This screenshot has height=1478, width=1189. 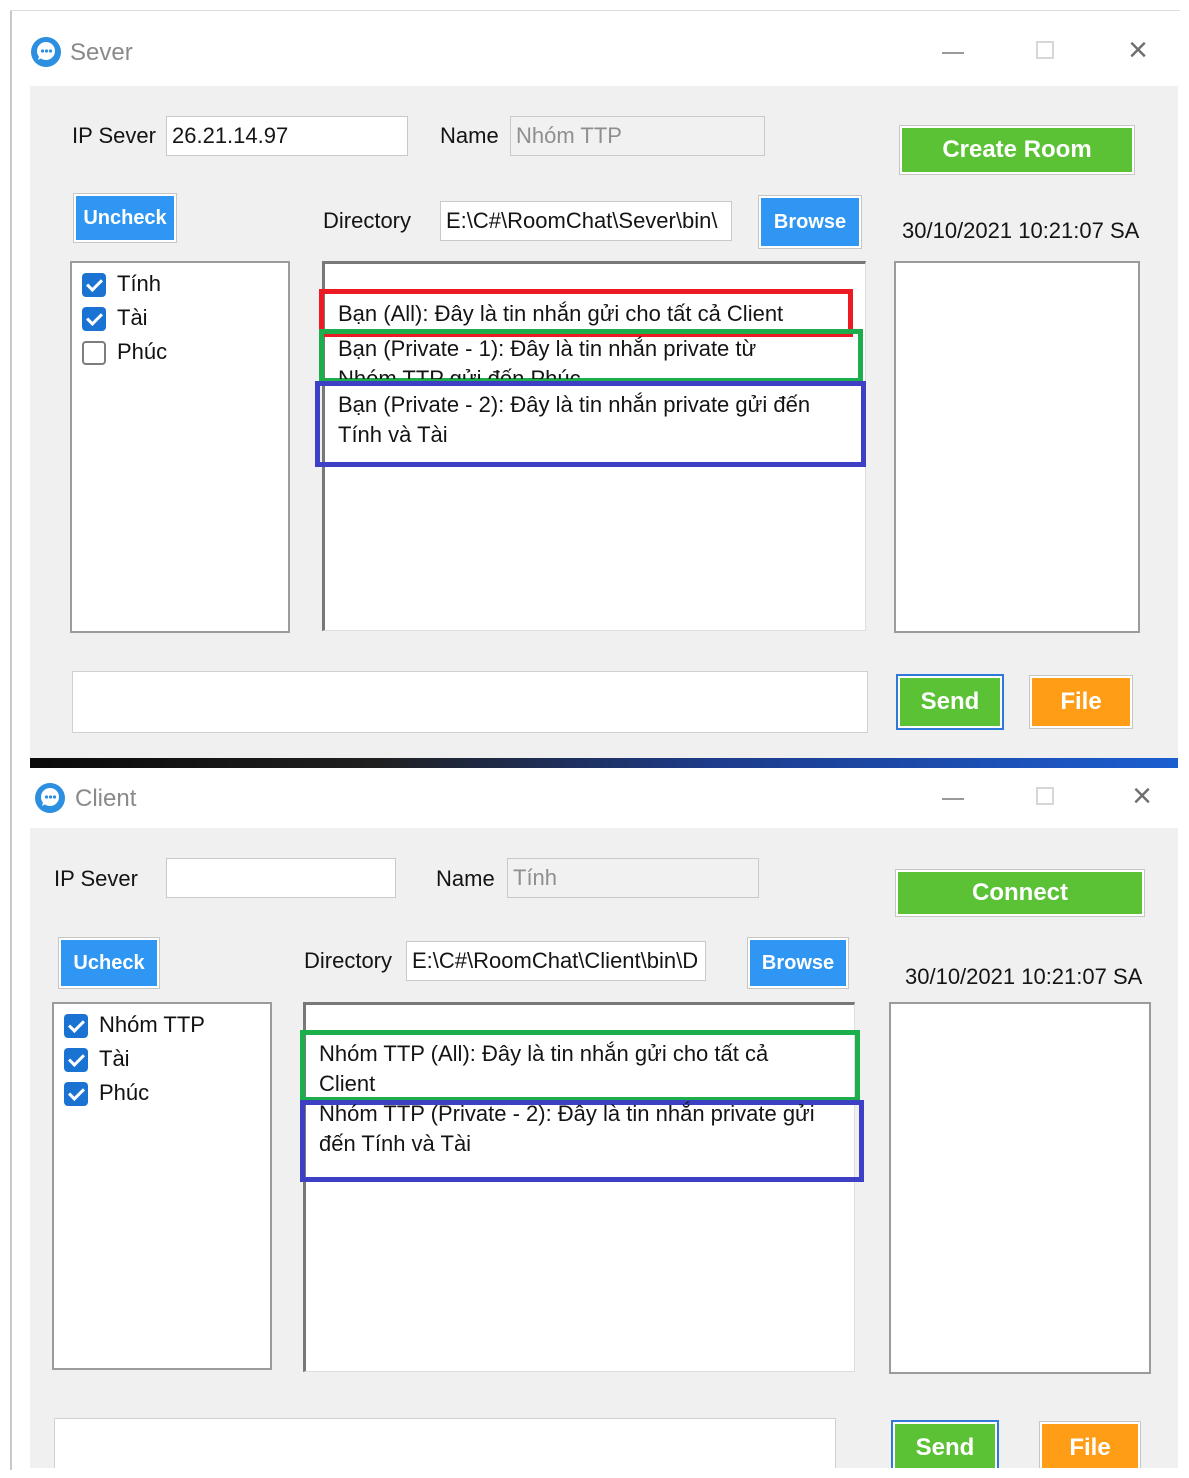 I want to click on uncheck-button: Uncheck, so click(x=125, y=218).